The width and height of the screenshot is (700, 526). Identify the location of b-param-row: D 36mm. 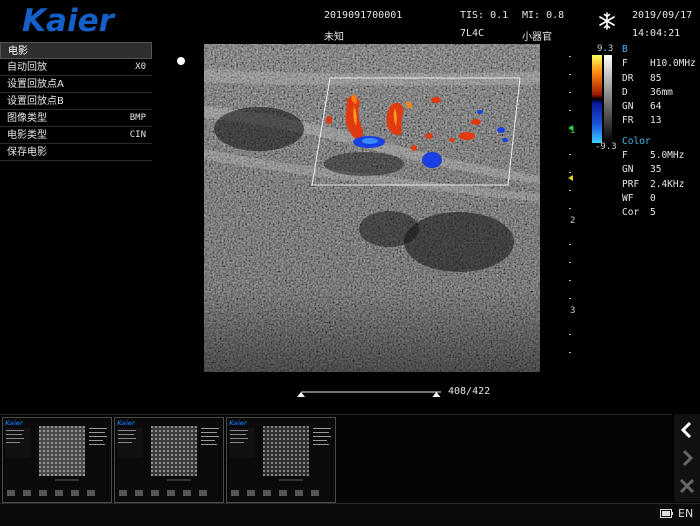
(647, 92).